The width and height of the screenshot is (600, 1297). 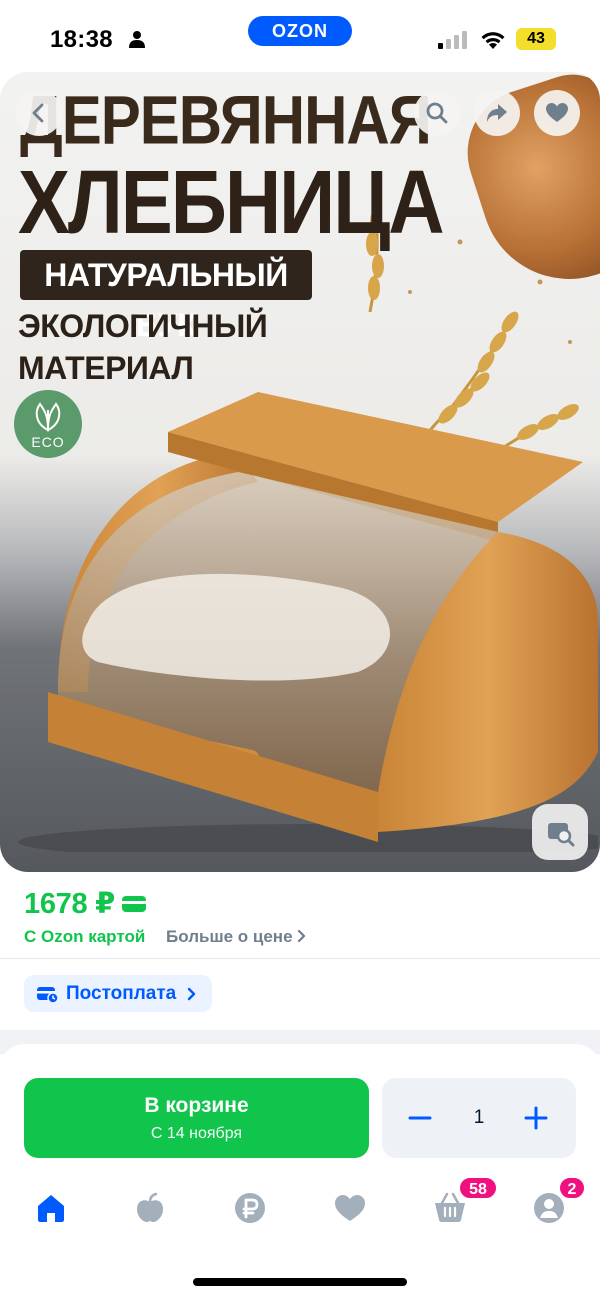 I want to click on more-price-link: Больше о цене, so click(x=236, y=936).